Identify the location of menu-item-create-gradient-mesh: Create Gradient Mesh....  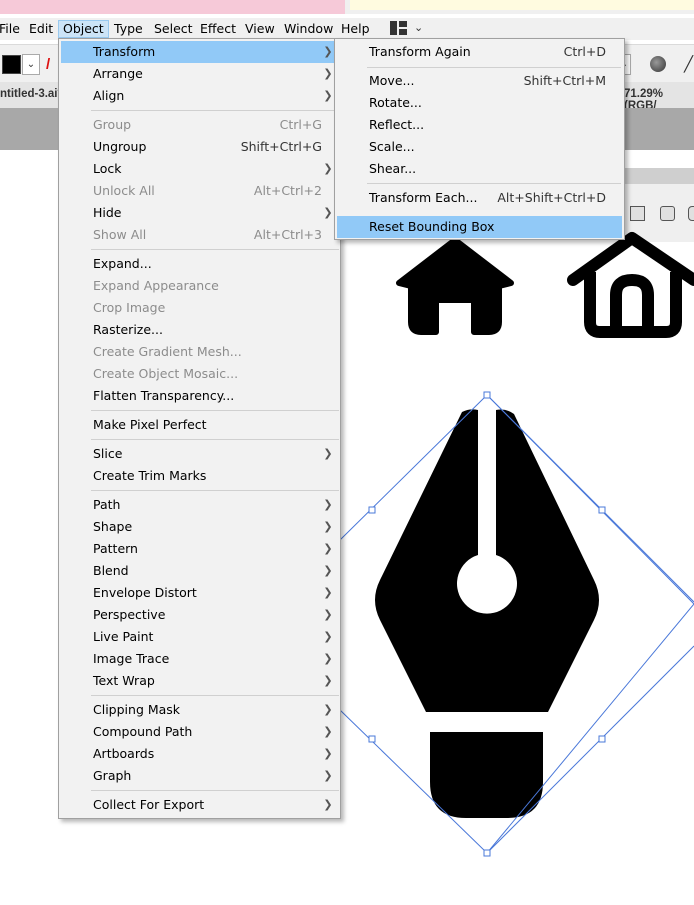
(199, 352).